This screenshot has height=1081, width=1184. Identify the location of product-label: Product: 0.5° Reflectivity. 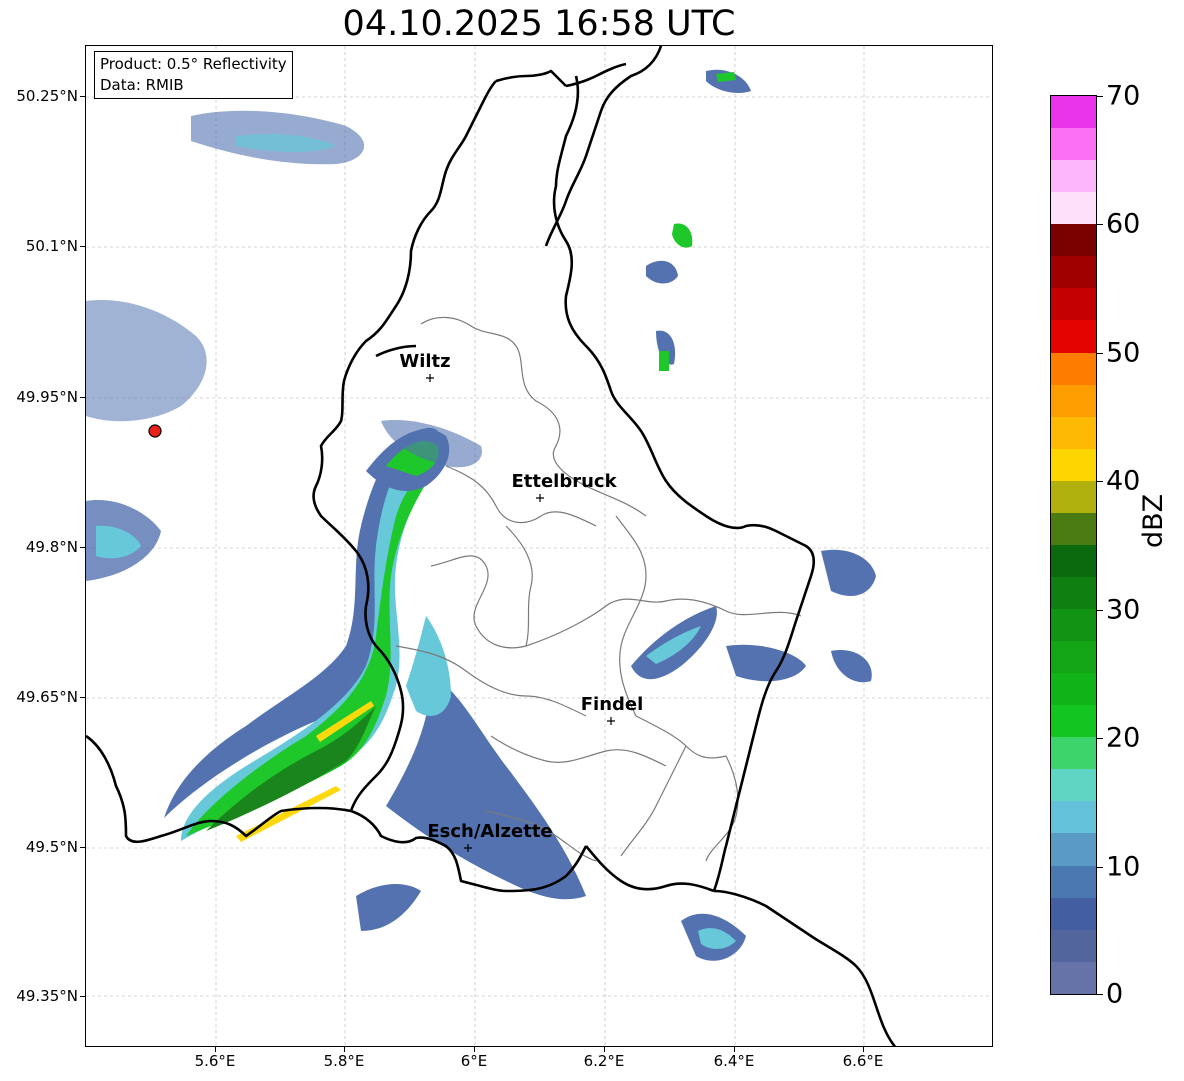
(193, 64).